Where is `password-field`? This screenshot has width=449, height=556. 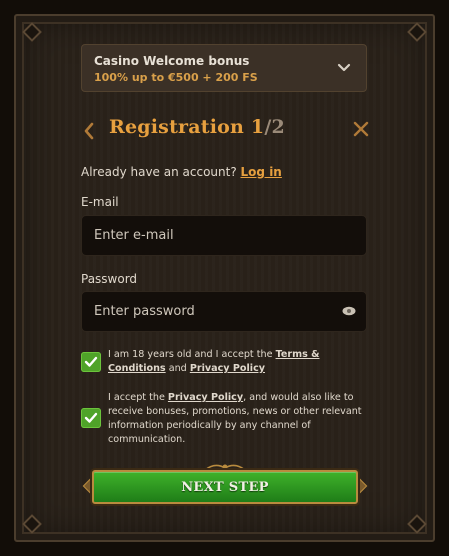
password-field is located at coordinates (224, 311).